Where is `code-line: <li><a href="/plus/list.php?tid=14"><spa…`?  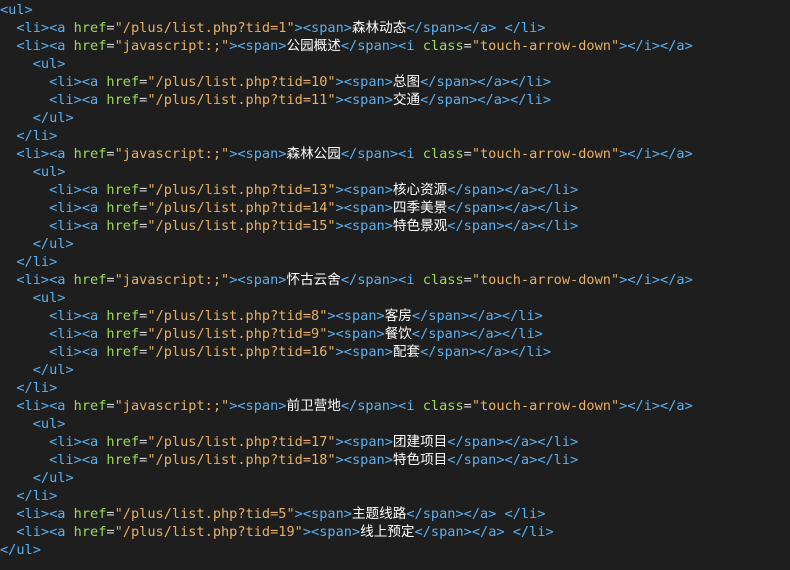
code-line: <li><a href="/plus/list.php?tid=14"><spa… is located at coordinates (395, 208).